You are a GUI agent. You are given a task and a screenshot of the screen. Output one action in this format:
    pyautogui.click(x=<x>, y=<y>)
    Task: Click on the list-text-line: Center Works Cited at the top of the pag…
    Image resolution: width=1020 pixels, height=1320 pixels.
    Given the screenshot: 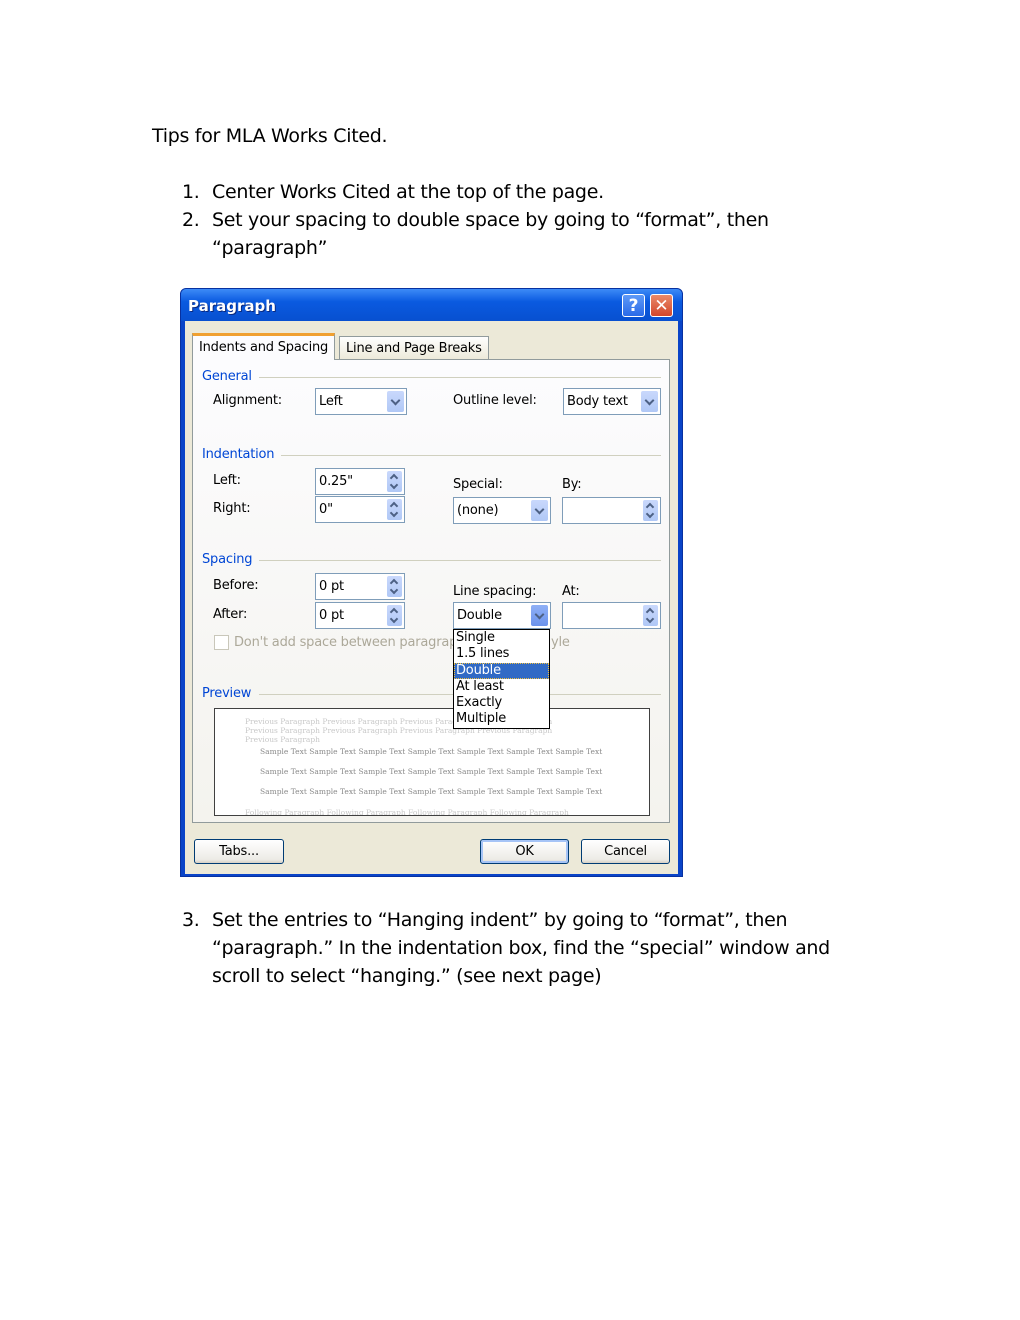 What is the action you would take?
    pyautogui.click(x=408, y=192)
    